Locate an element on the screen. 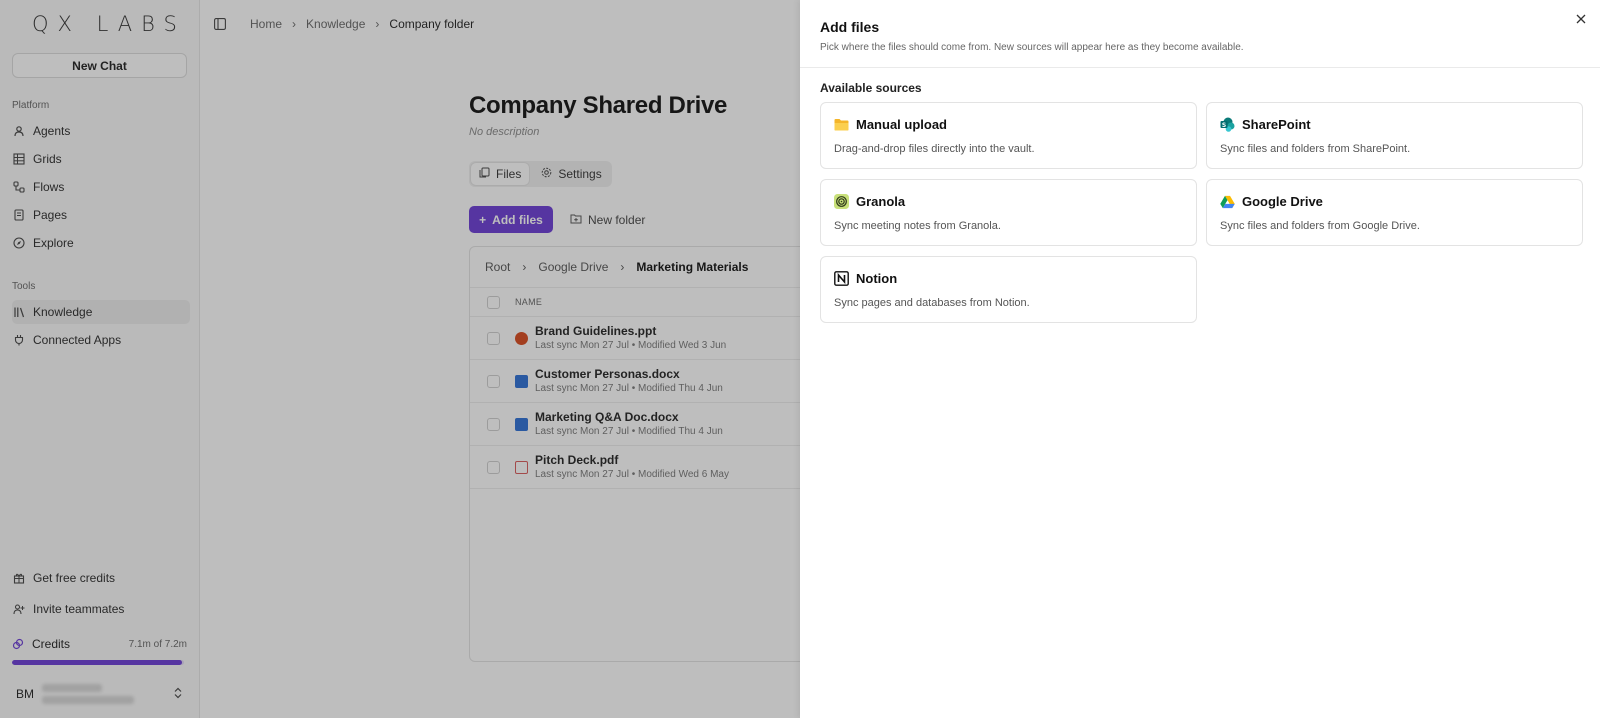 The width and height of the screenshot is (1600, 718). close-icon is located at coordinates (1581, 19).